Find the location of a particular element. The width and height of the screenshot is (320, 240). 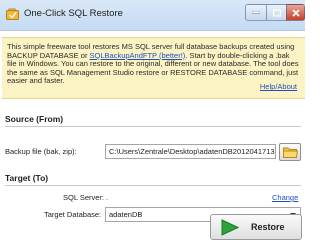

browse-folder-button is located at coordinates (290, 152).